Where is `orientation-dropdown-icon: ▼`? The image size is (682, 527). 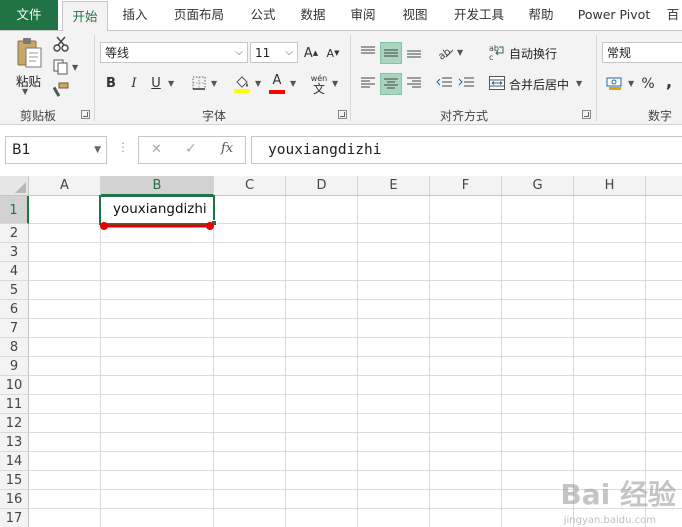
orientation-dropdown-icon: ▼ is located at coordinates (460, 52).